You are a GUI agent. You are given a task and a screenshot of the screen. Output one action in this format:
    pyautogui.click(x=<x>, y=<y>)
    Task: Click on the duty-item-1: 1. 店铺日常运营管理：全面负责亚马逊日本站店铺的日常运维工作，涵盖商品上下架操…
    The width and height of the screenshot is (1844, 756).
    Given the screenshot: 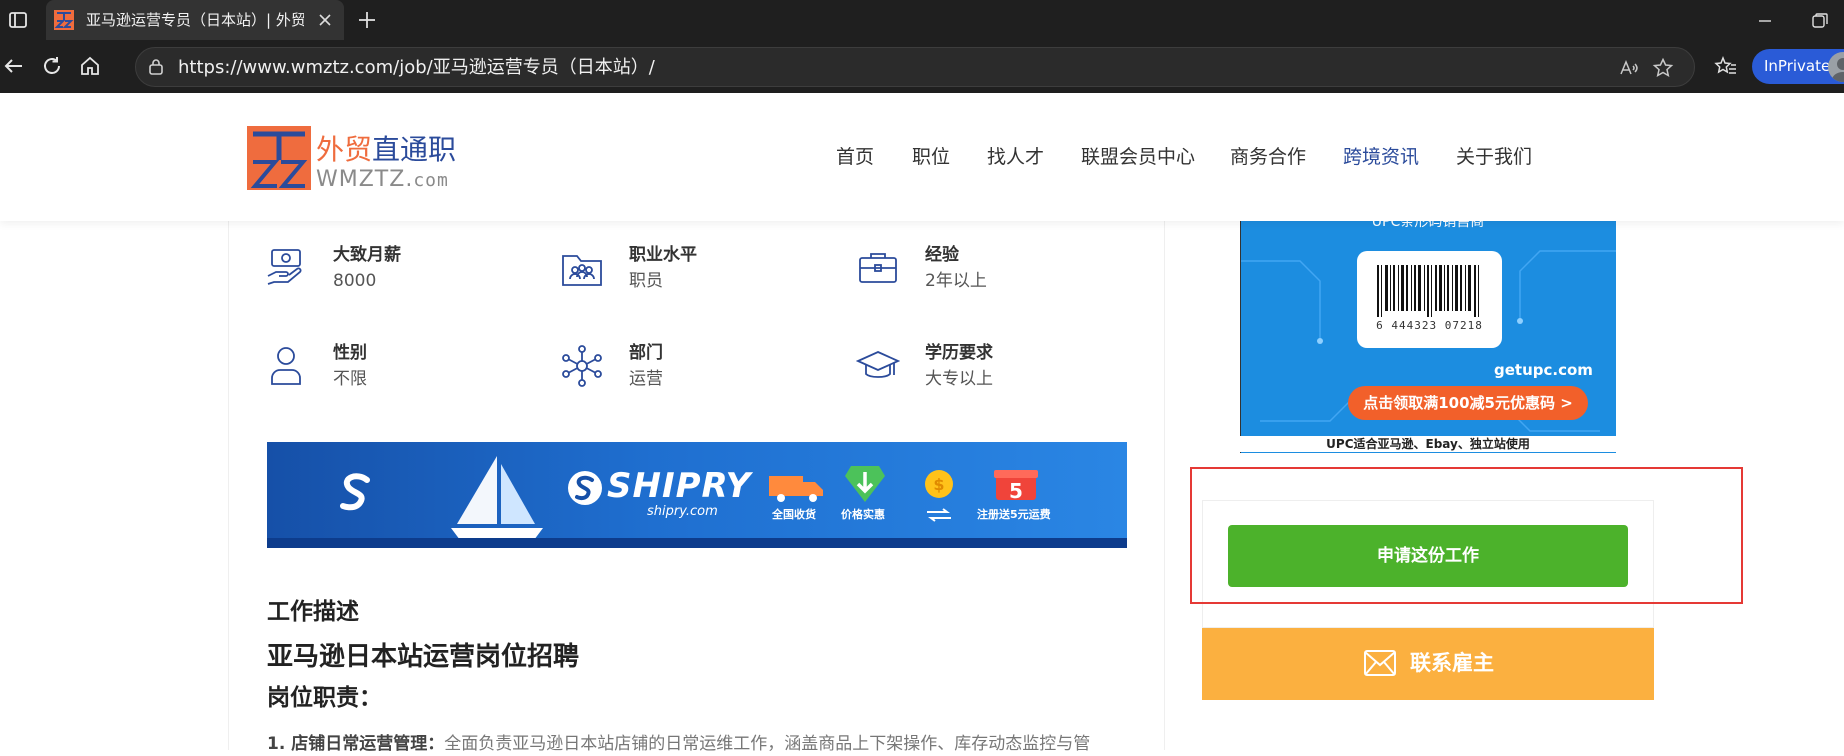 What is the action you would take?
    pyautogui.click(x=692, y=744)
    